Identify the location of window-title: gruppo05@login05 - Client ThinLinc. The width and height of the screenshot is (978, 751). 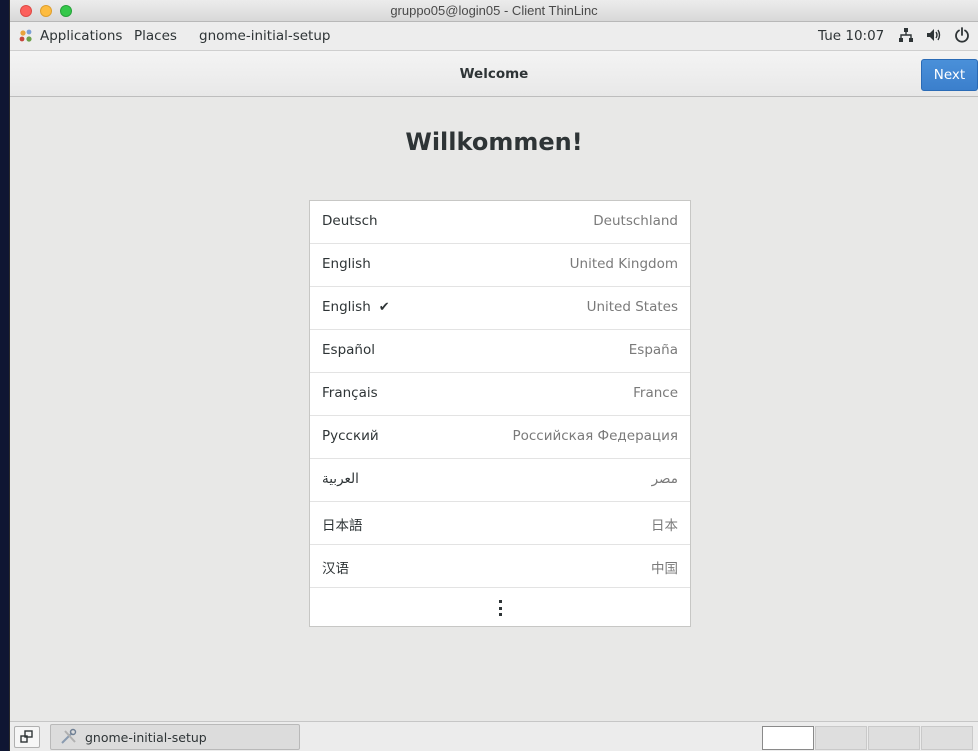
(494, 10).